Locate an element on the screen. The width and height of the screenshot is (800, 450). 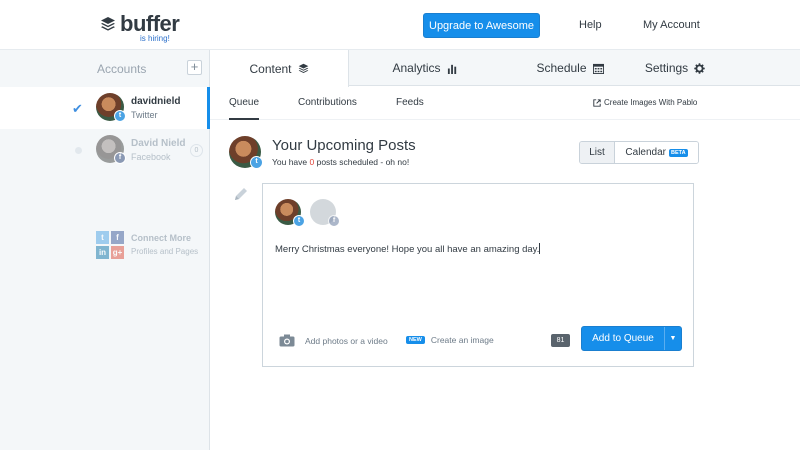
subtab-queue: Queue is located at coordinates (244, 108).